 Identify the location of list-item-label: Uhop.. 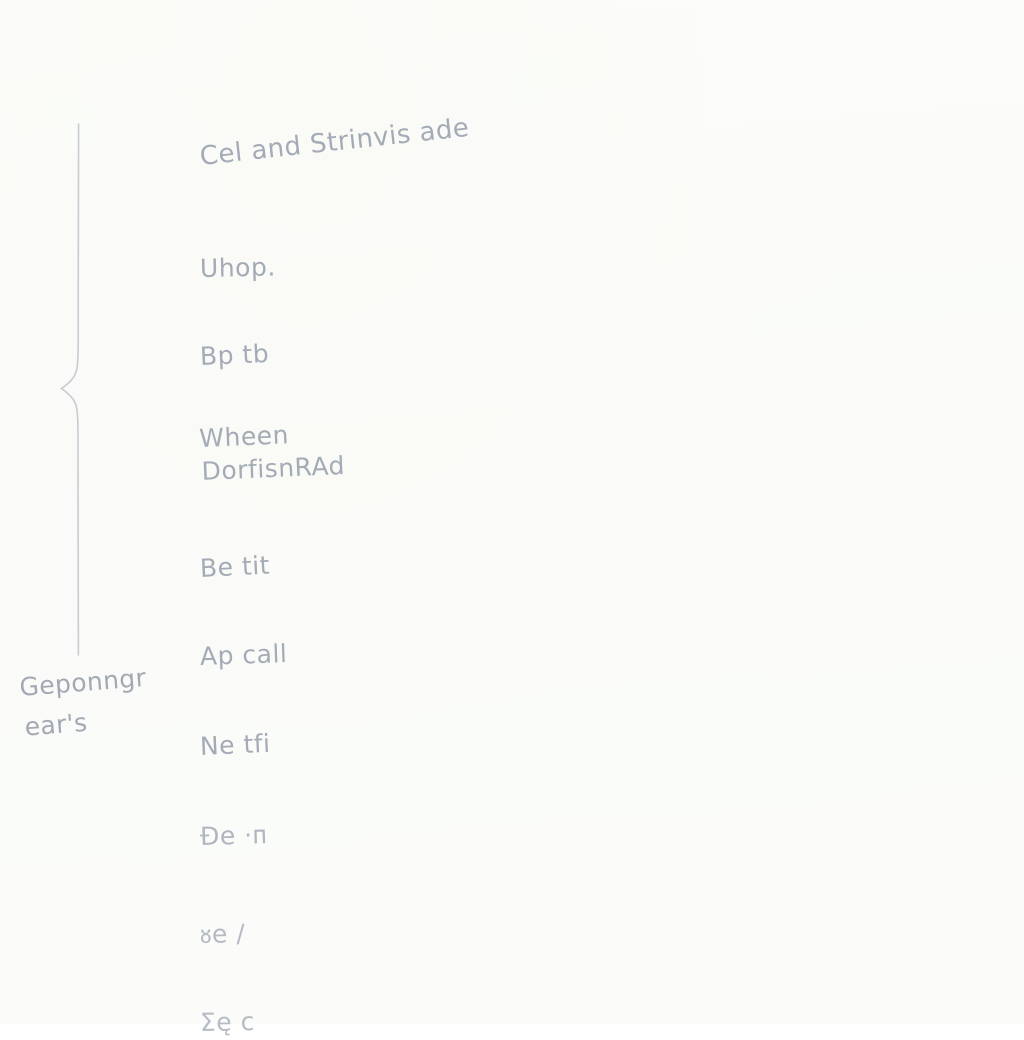
(238, 267).